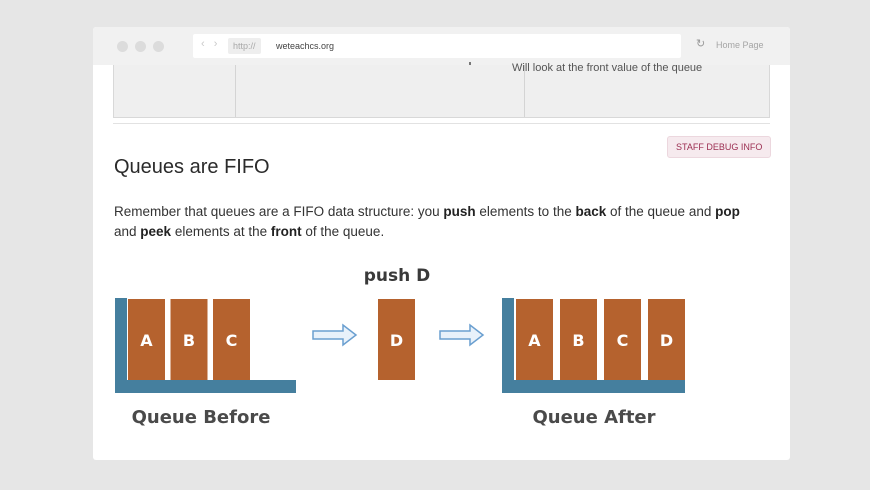 This screenshot has height=490, width=870. What do you see at coordinates (146, 340) in the screenshot?
I see `queue-before-element-label: A` at bounding box center [146, 340].